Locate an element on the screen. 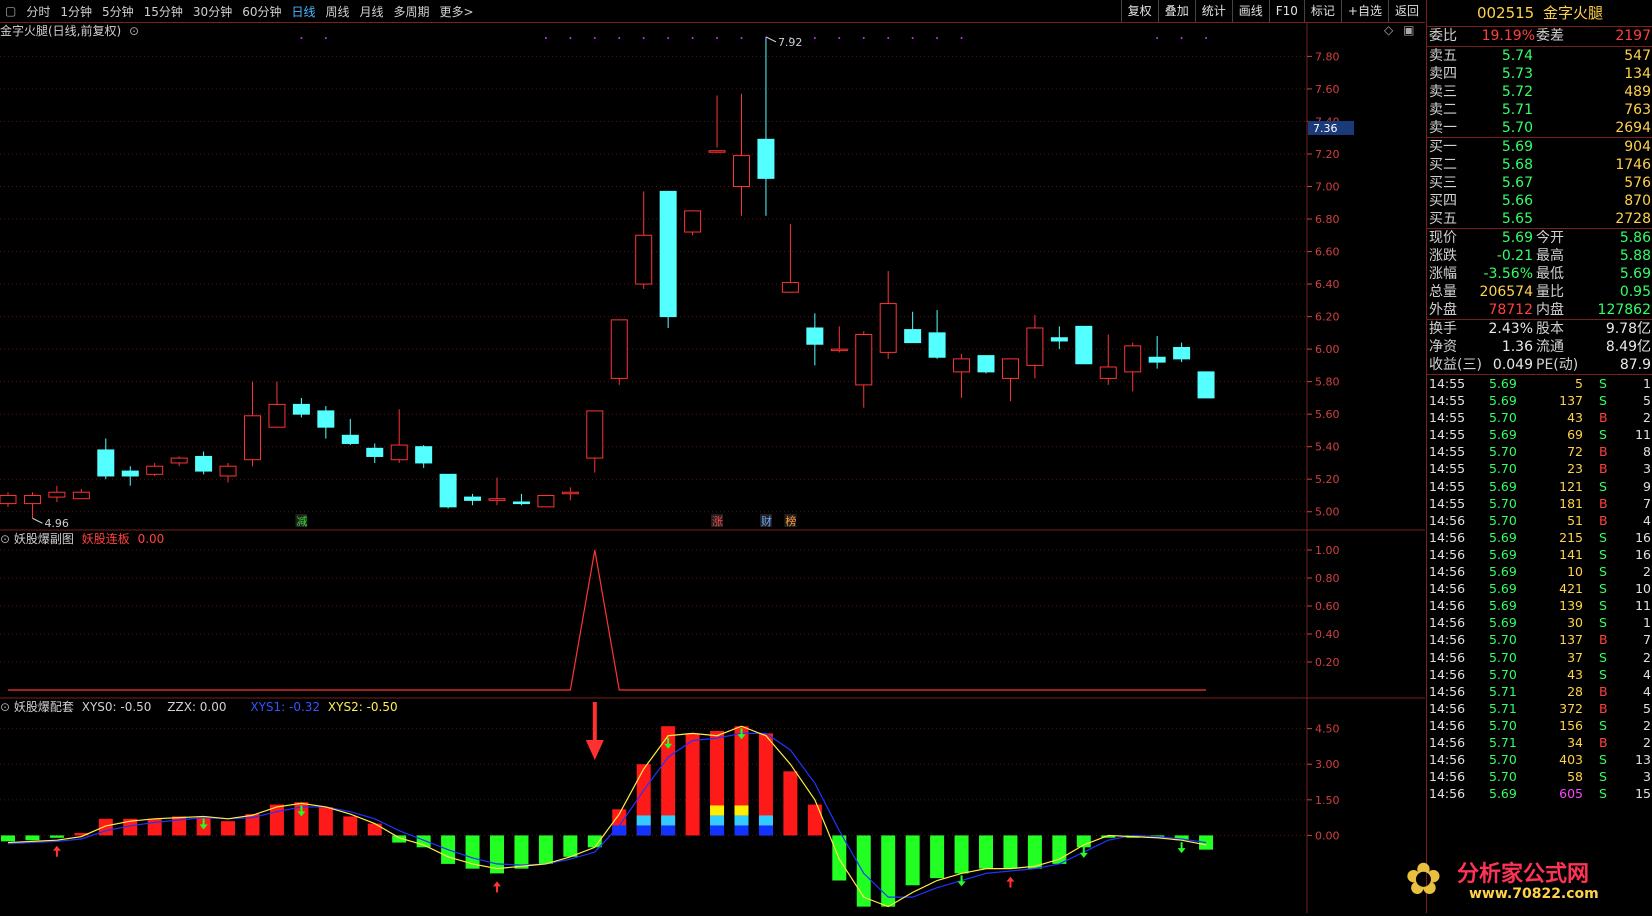 The image size is (1652, 916). stat-row: 现价 5.69 今开 5.86 is located at coordinates (1539, 238).